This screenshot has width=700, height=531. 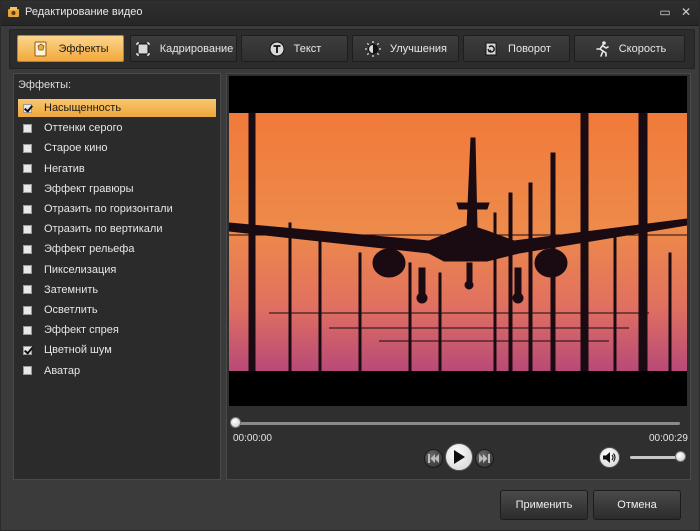 I want to click on running-man-icon, so click(x=602, y=48).